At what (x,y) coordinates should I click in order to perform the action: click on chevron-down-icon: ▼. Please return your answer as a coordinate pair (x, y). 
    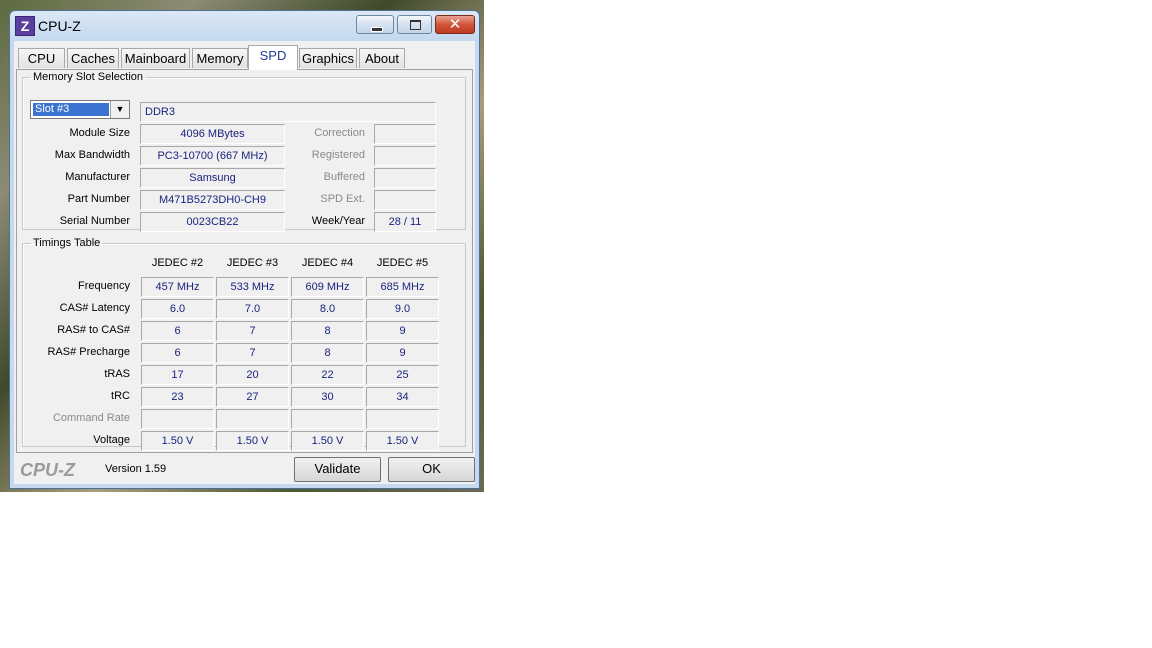
    Looking at the image, I should click on (119, 109).